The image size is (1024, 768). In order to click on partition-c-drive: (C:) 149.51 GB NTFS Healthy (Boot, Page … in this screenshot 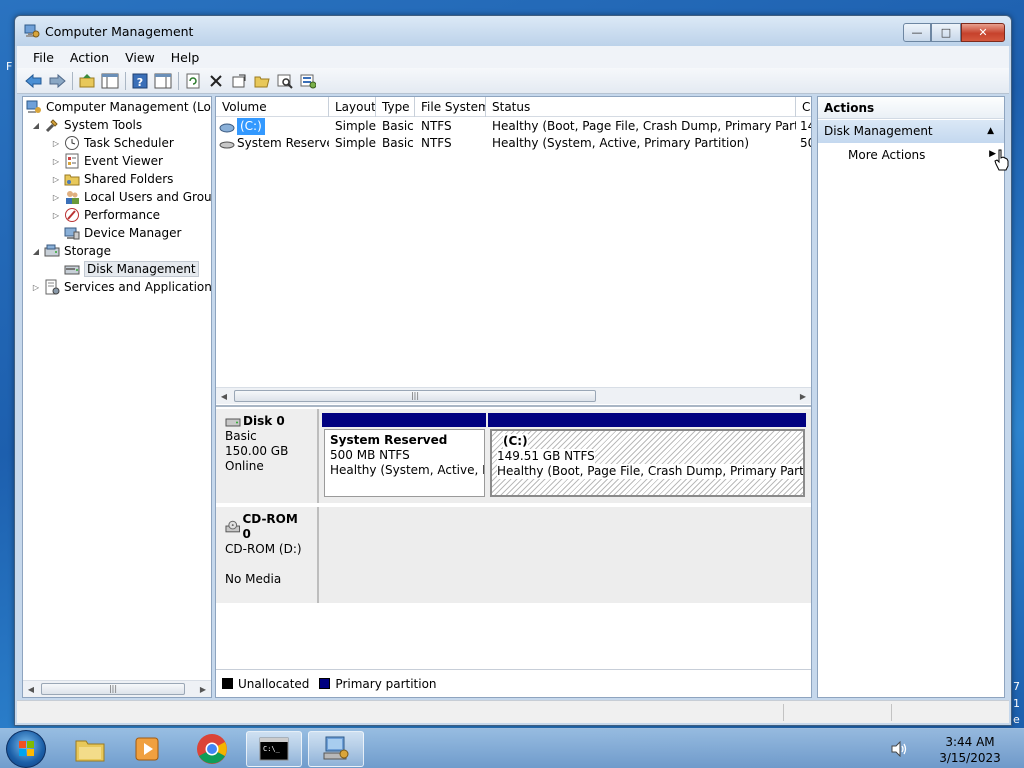, I will do `click(647, 463)`.